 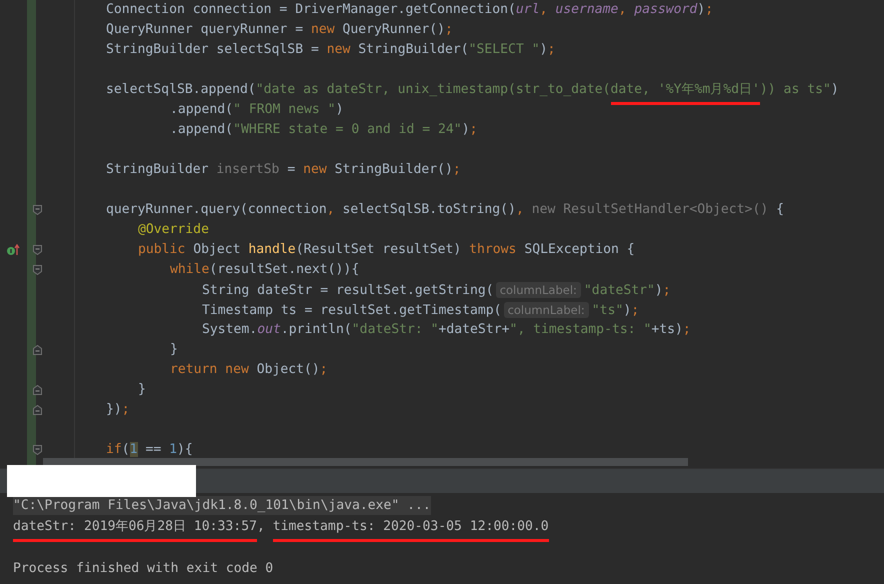 I want to click on string-literal: "dateStr: ", so click(x=395, y=329).